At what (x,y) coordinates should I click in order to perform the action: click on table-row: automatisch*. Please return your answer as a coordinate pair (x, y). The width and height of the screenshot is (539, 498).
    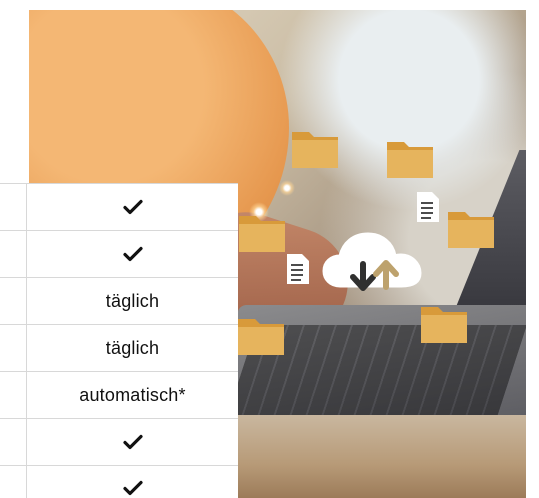
    Looking at the image, I should click on (119, 395).